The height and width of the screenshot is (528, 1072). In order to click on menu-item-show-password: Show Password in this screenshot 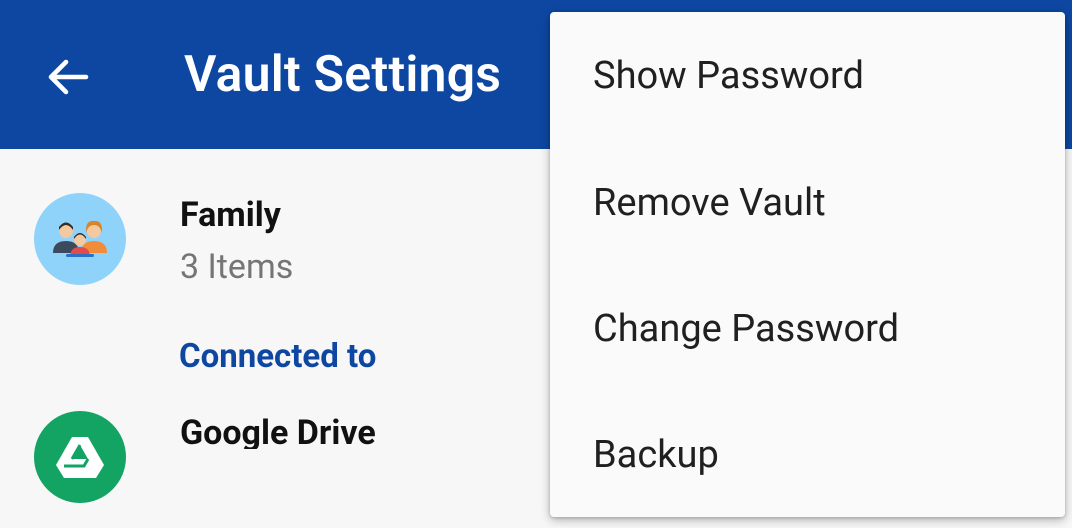, I will do `click(807, 76)`.